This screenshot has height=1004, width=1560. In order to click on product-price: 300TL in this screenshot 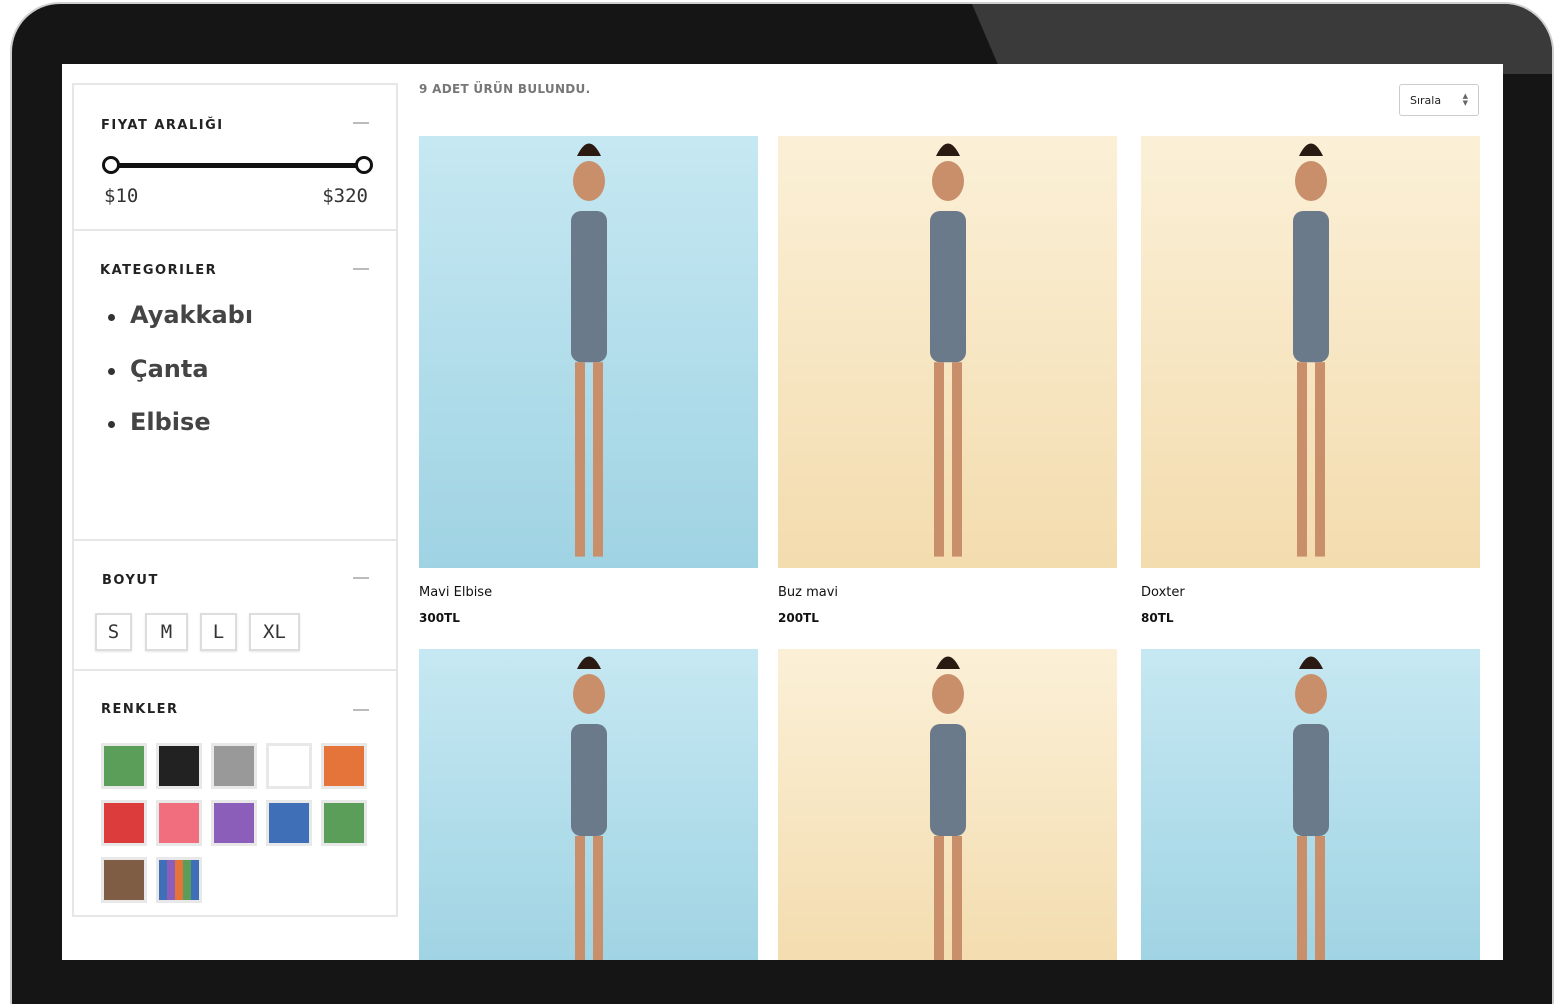, I will do `click(439, 618)`.